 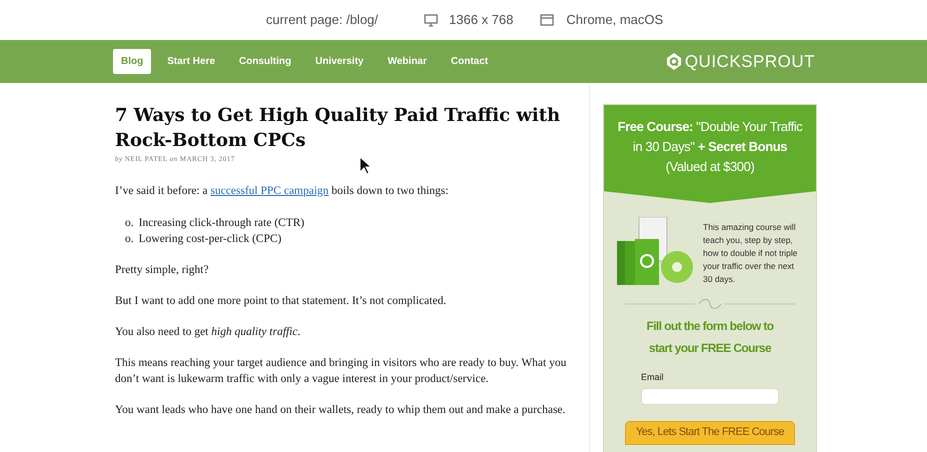 What do you see at coordinates (265, 61) in the screenshot?
I see `nav-link: Consulting` at bounding box center [265, 61].